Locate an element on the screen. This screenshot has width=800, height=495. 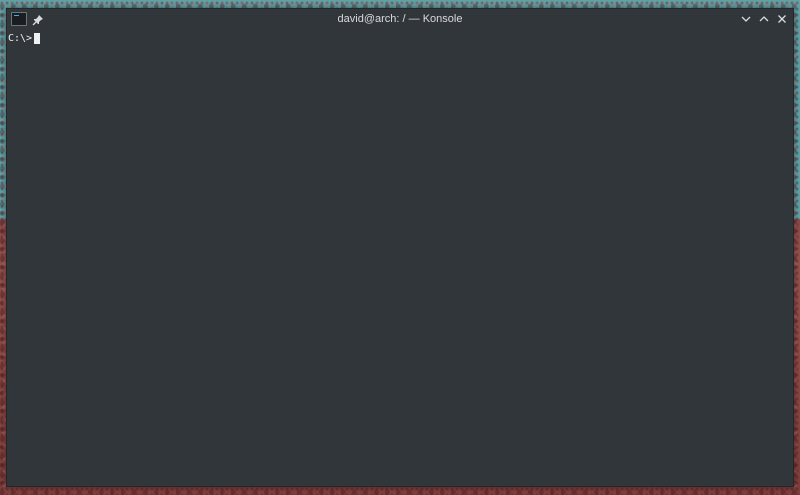
chevron-up-icon is located at coordinates (764, 19).